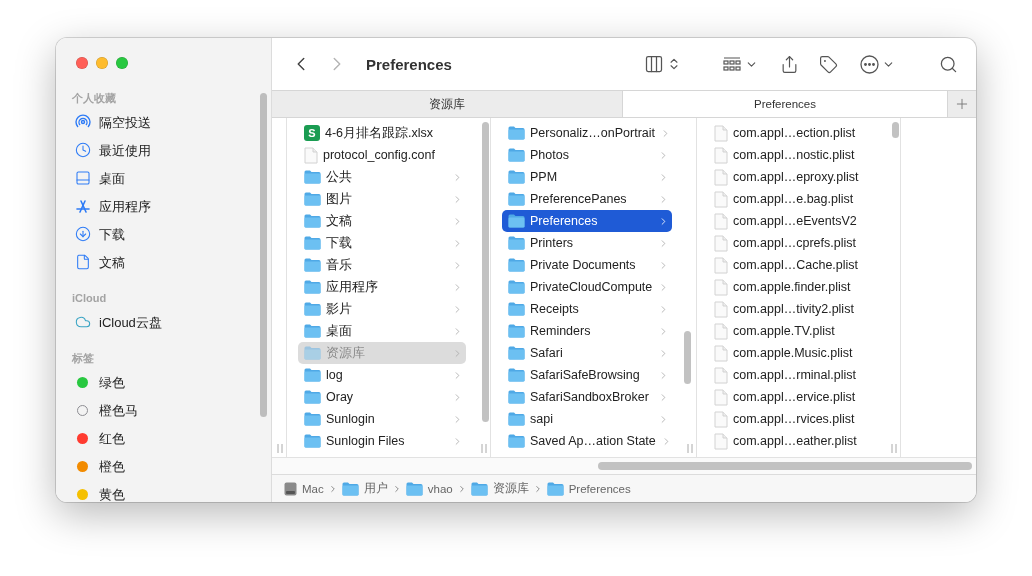  What do you see at coordinates (587, 397) in the screenshot?
I see `file-row: SafariSandboxBroker` at bounding box center [587, 397].